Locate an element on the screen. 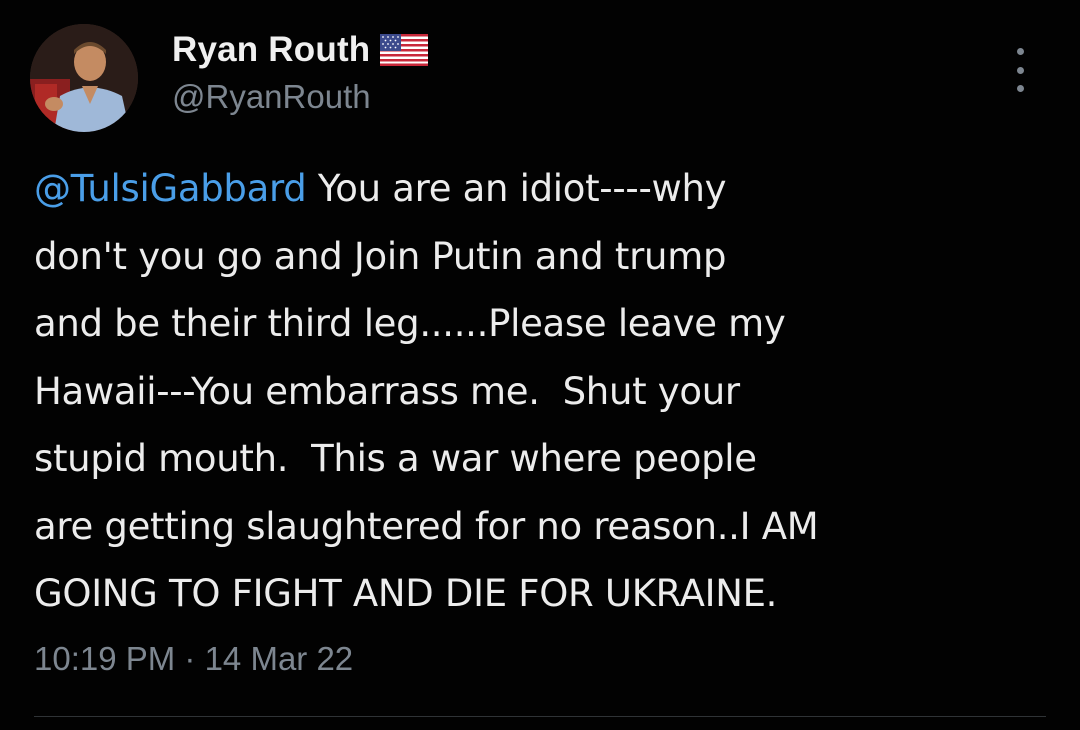 The width and height of the screenshot is (1080, 730). display-name: Ryan Routh is located at coordinates (271, 50).